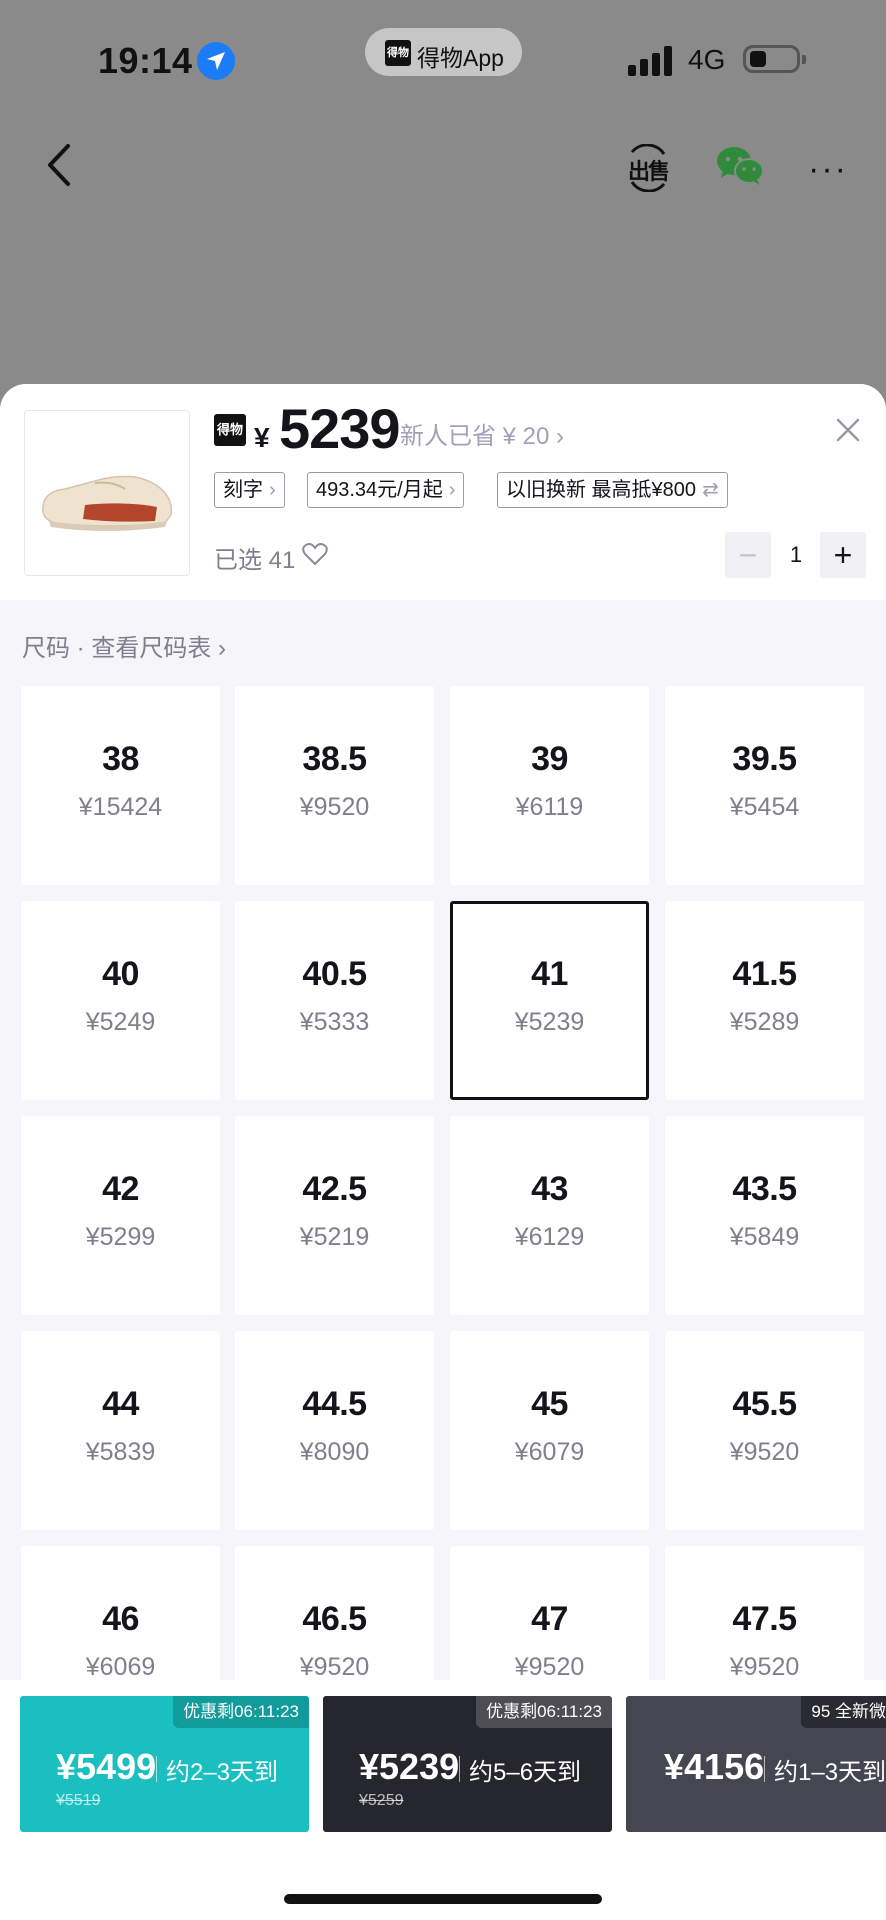  Describe the element at coordinates (843, 1712) in the screenshot. I see `promo-badge: 95 全新微` at that location.